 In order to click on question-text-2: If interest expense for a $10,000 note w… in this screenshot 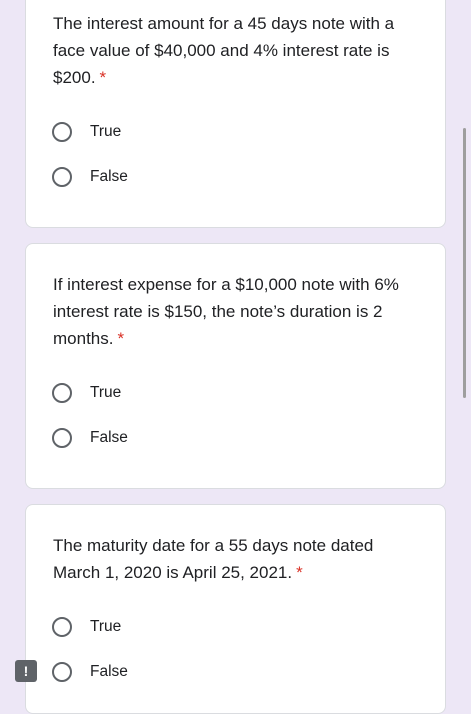, I will do `click(238, 311)`.